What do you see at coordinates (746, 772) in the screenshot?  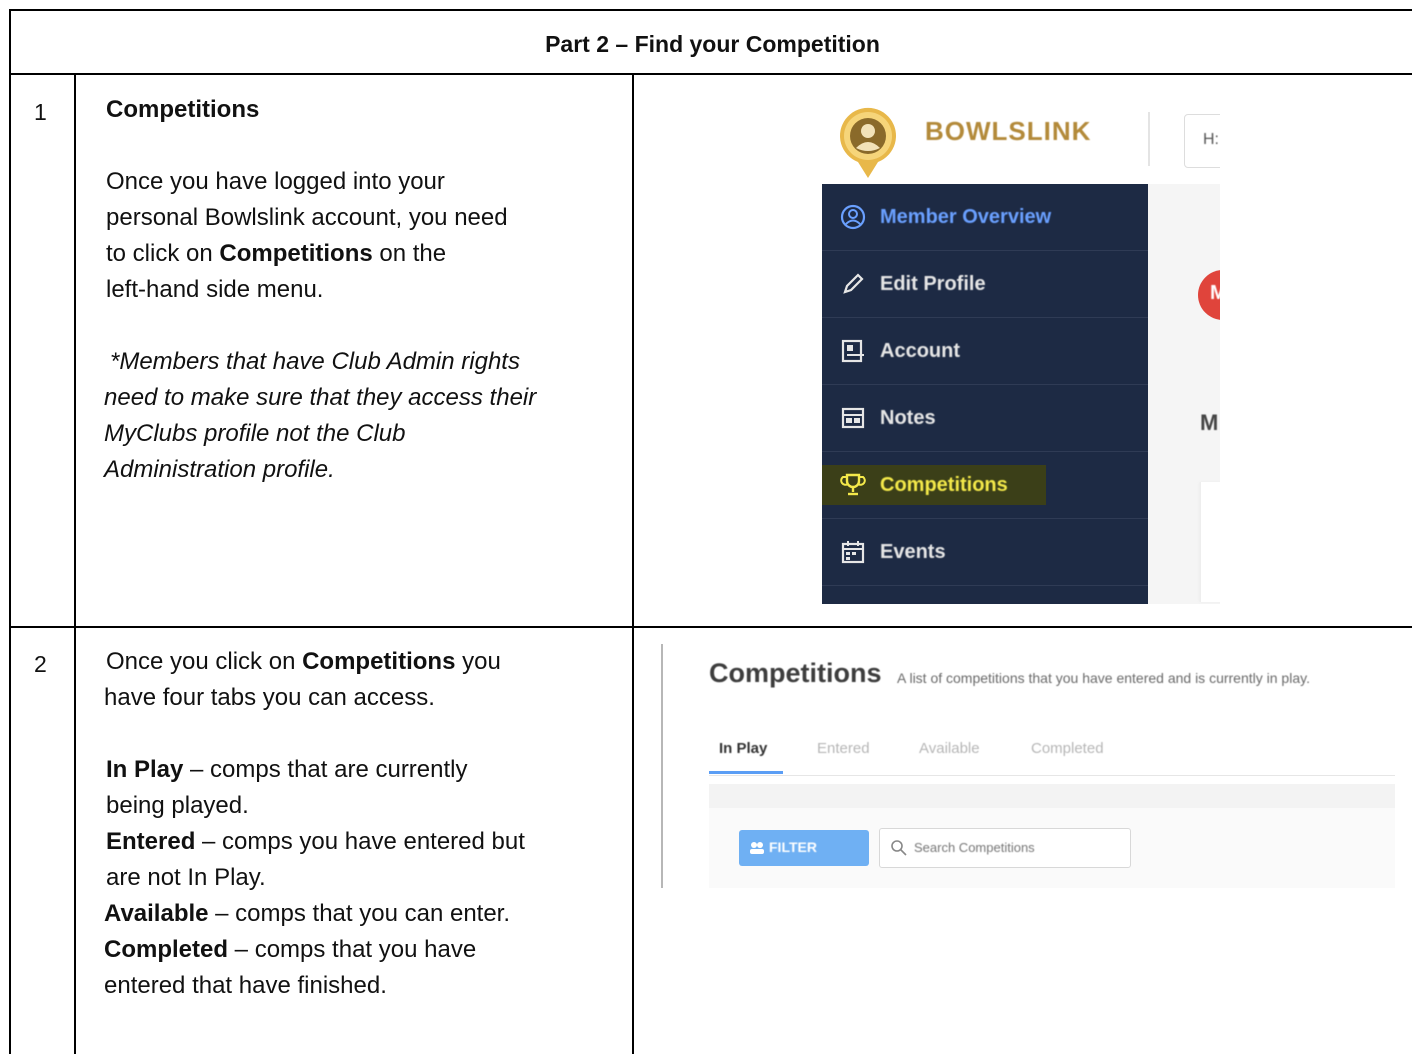 I see `active-tab-indicator` at bounding box center [746, 772].